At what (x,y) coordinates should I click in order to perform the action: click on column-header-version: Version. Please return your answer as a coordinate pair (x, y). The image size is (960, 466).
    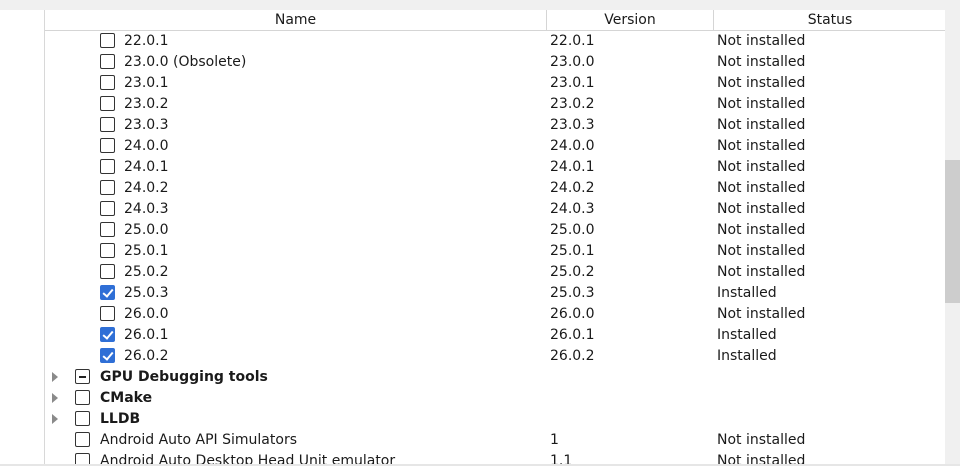
    Looking at the image, I should click on (630, 20).